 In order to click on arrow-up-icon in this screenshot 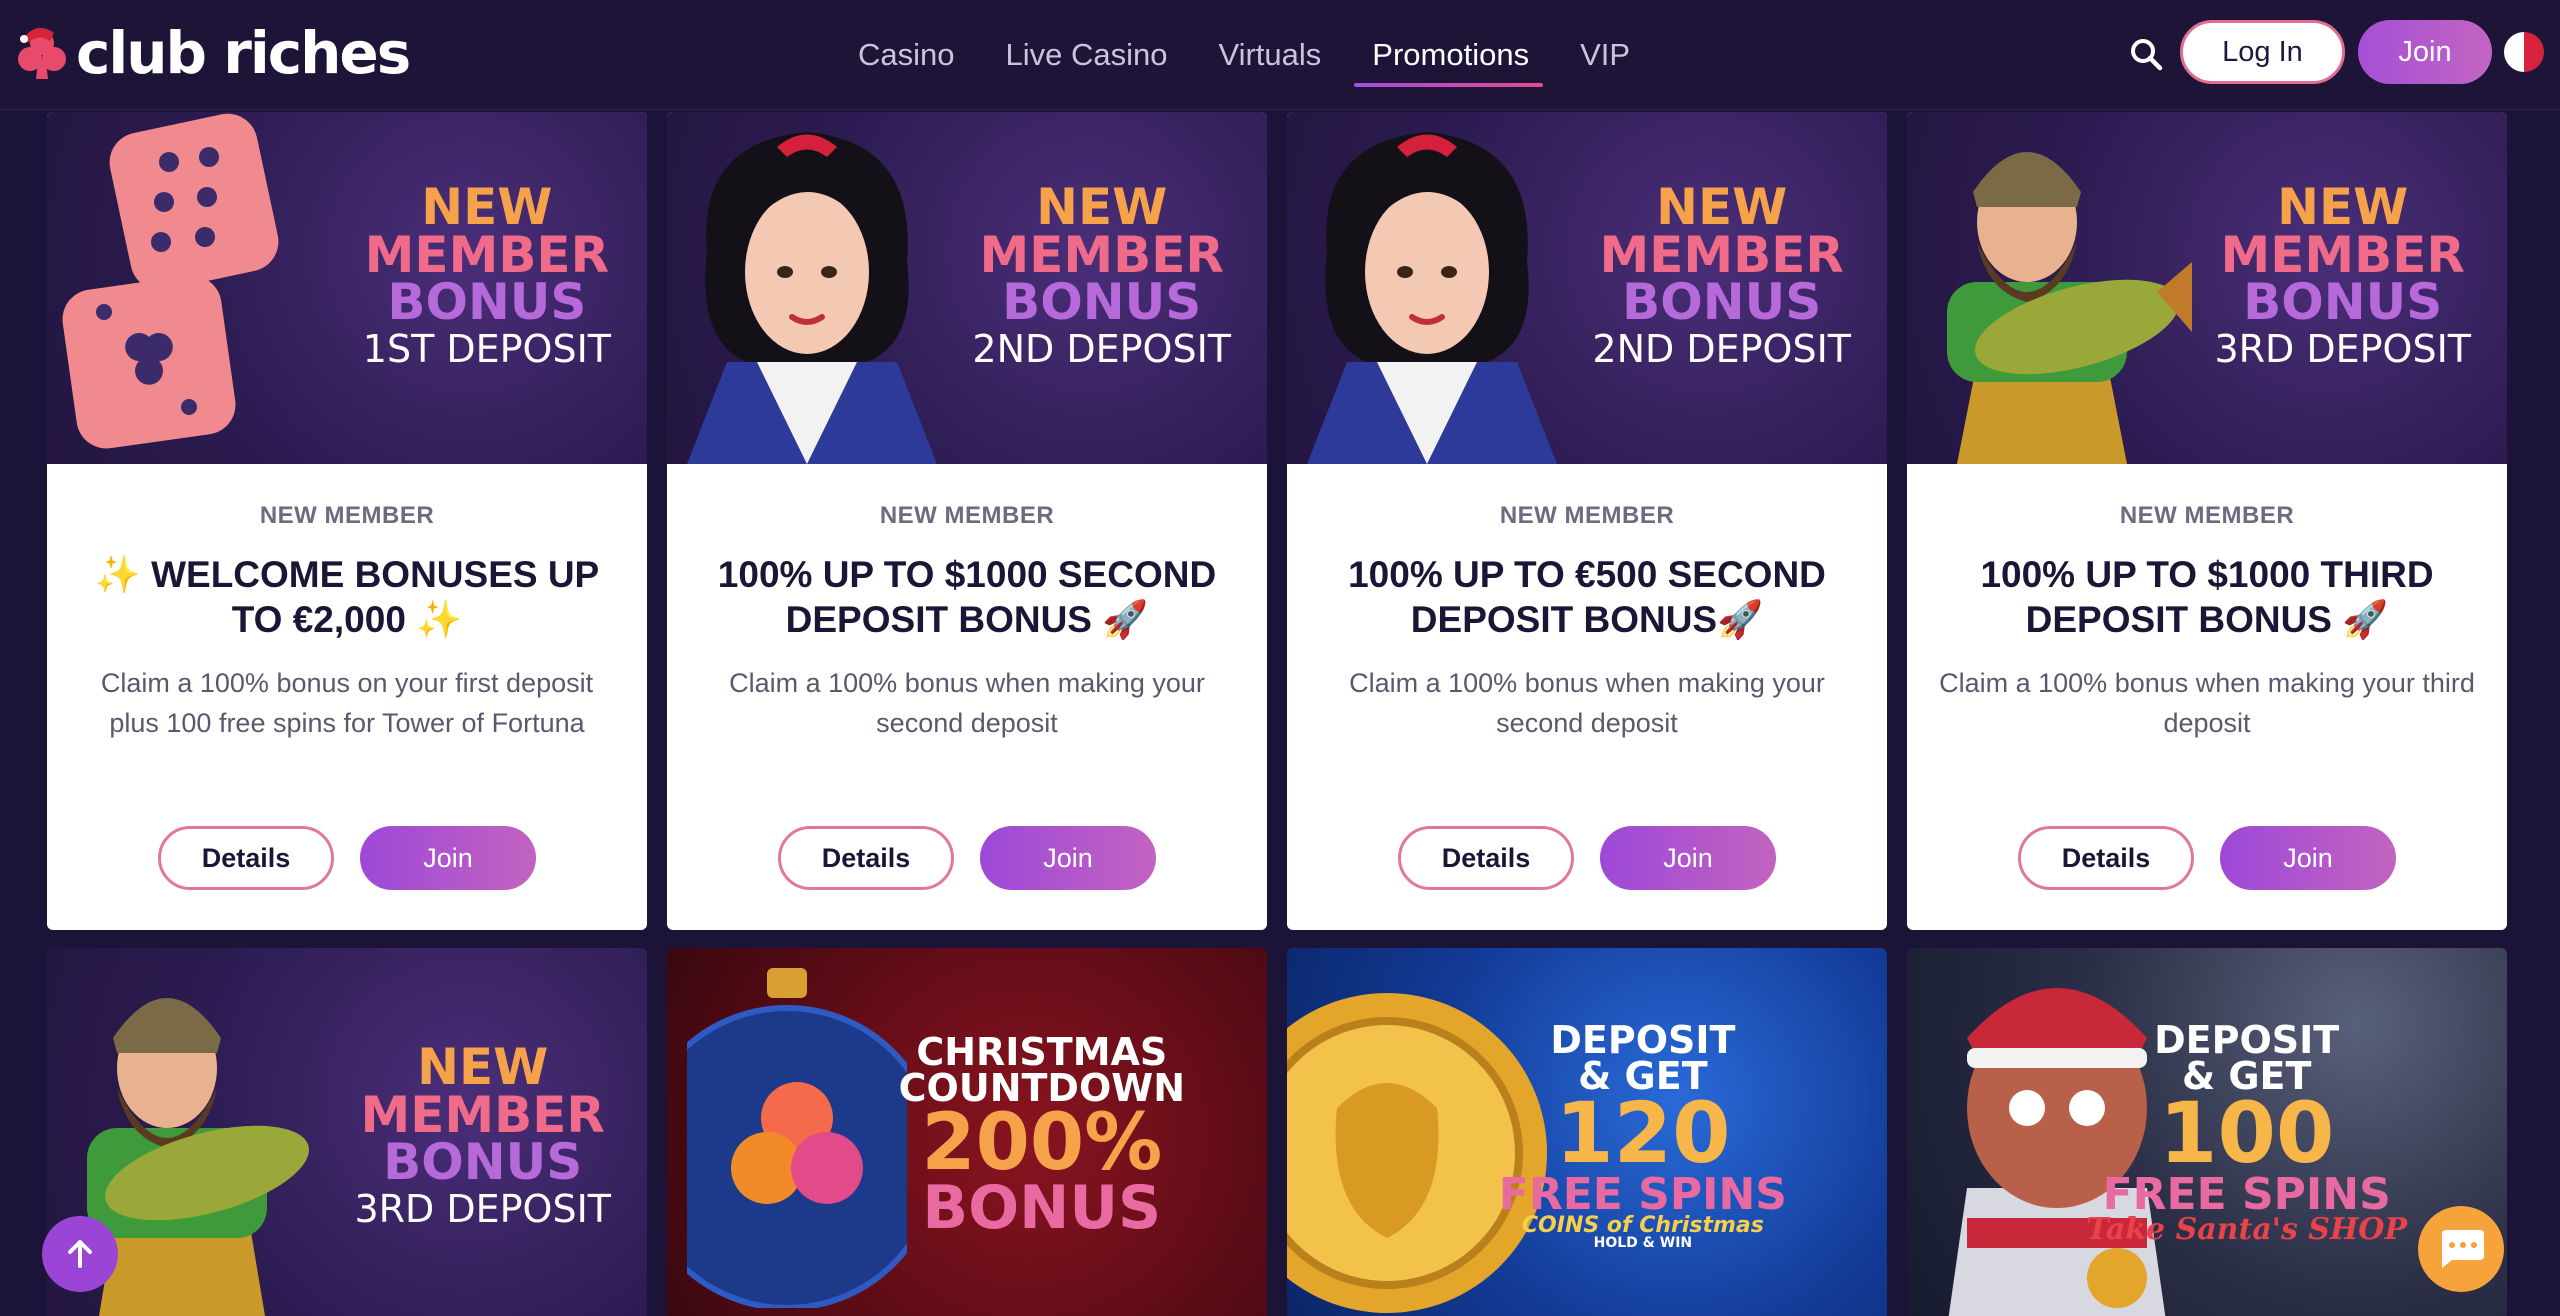, I will do `click(80, 1254)`.